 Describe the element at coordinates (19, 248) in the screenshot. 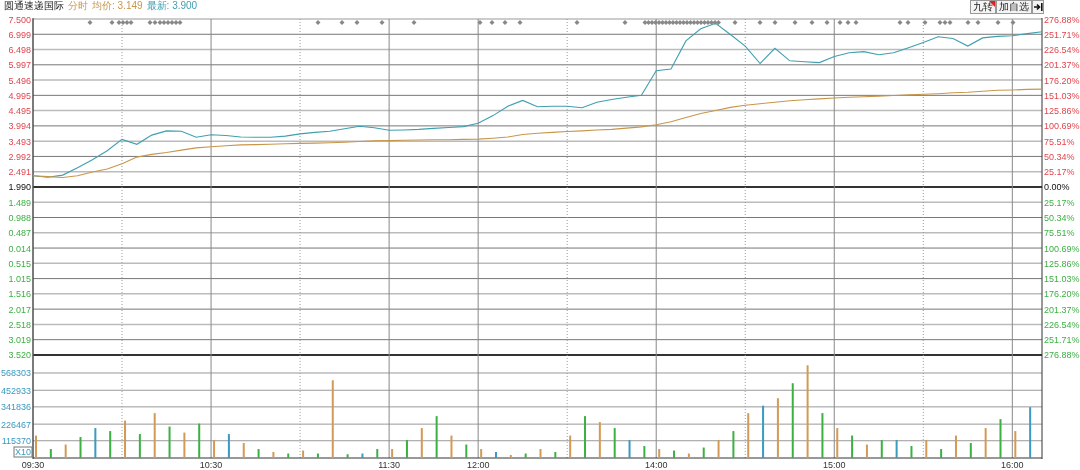

I see `price-axis-label: 0.014` at that location.